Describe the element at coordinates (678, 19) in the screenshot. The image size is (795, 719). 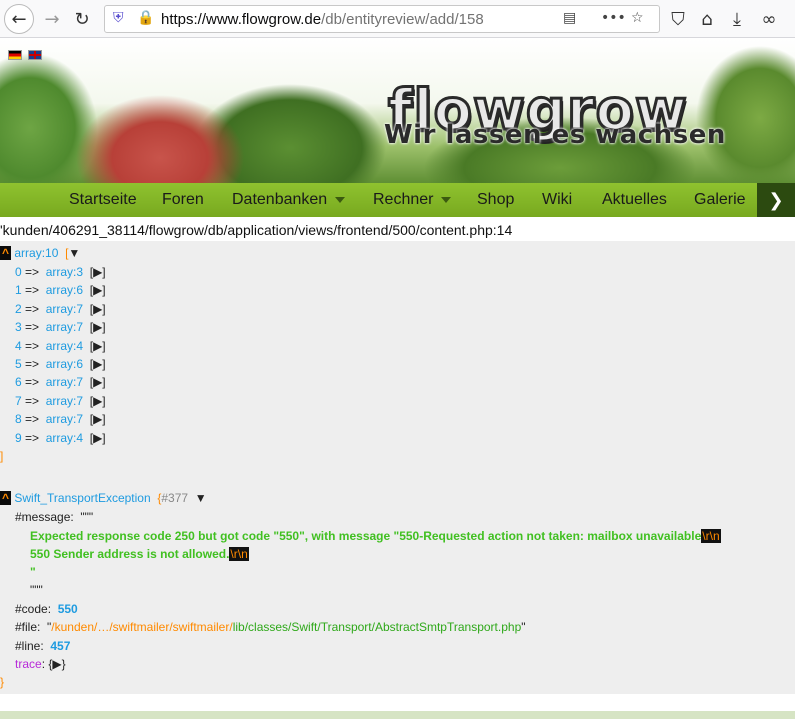
I see `pocket-button: ⛉` at that location.